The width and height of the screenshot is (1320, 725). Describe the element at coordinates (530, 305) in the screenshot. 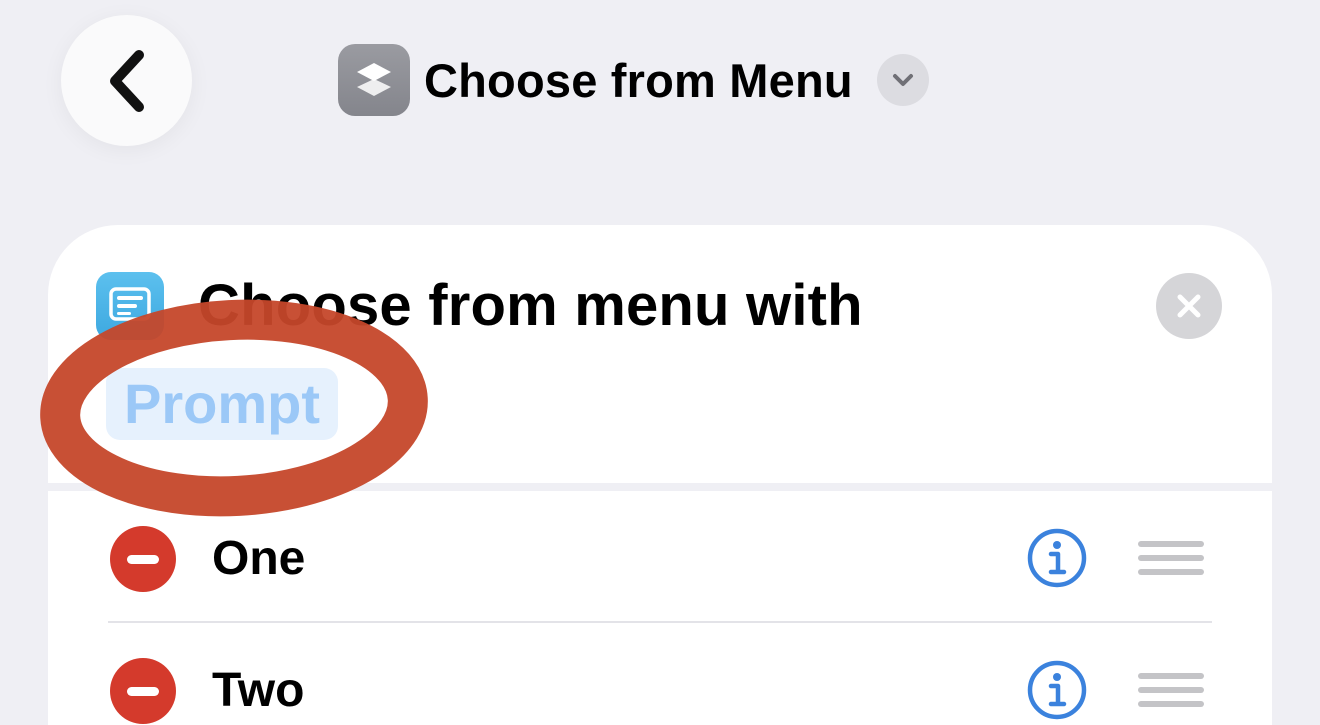

I see `action-description: Choose from menu with` at that location.